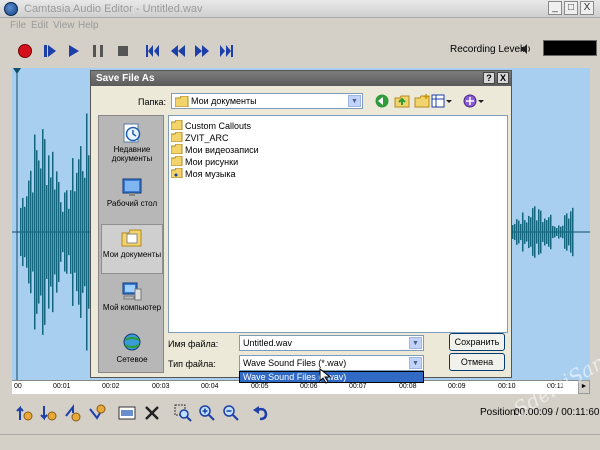 Image resolution: width=600 pixels, height=450 pixels. What do you see at coordinates (309, 386) in the screenshot?
I see `tick-label: 00:06` at bounding box center [309, 386].